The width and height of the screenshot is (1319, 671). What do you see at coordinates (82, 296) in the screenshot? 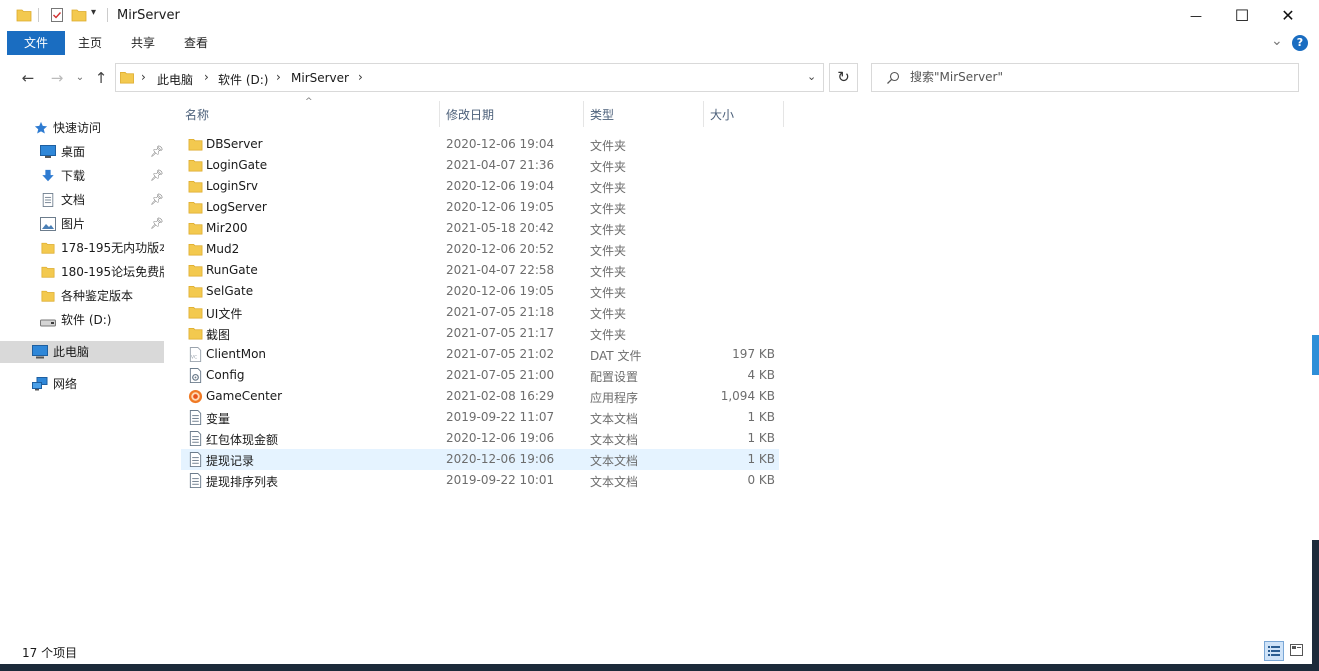
I see `sidebar-item-folder-identify: 各种鉴定版本` at bounding box center [82, 296].